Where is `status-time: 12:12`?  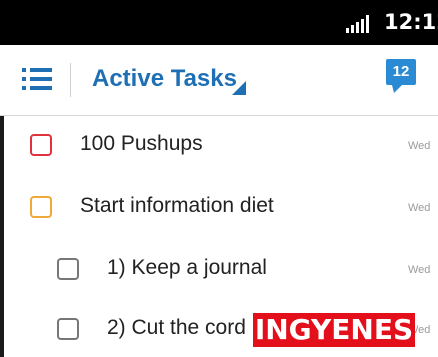
status-time: 12:12 is located at coordinates (411, 22).